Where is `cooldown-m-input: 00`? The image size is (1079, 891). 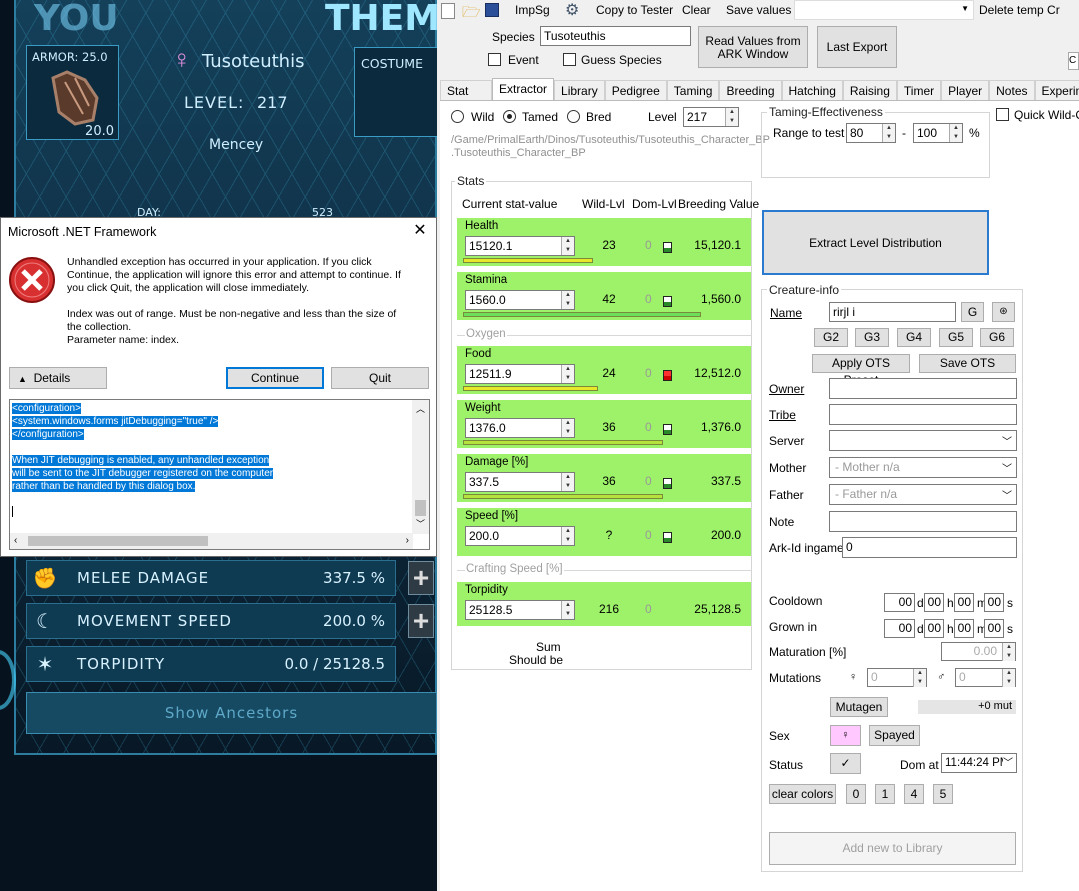
cooldown-m-input: 00 is located at coordinates (964, 602).